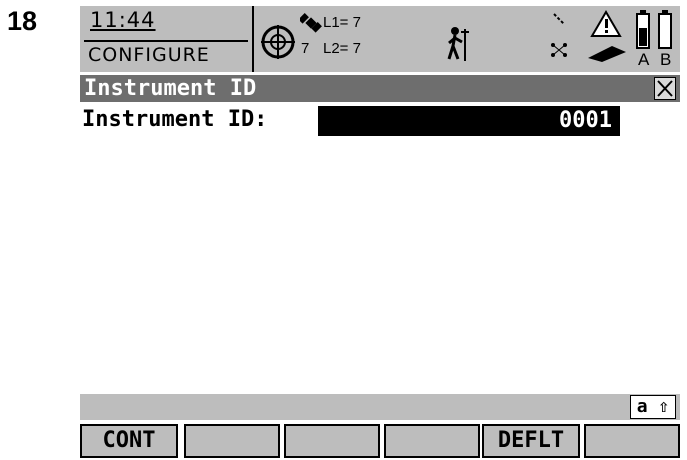 The width and height of the screenshot is (687, 460). Describe the element at coordinates (123, 20) in the screenshot. I see `clock-time: 11:44` at that location.